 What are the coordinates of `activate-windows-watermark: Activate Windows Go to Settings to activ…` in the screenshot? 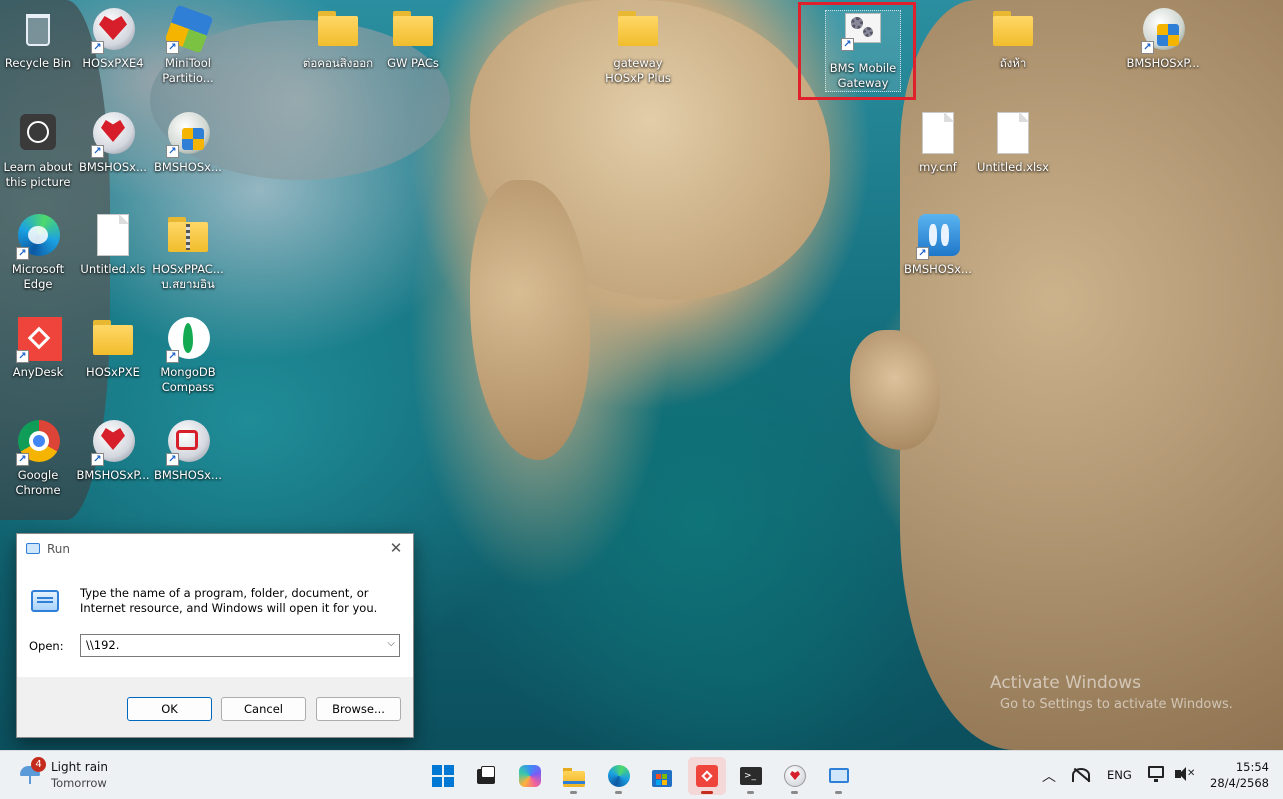 It's located at (1111, 694).